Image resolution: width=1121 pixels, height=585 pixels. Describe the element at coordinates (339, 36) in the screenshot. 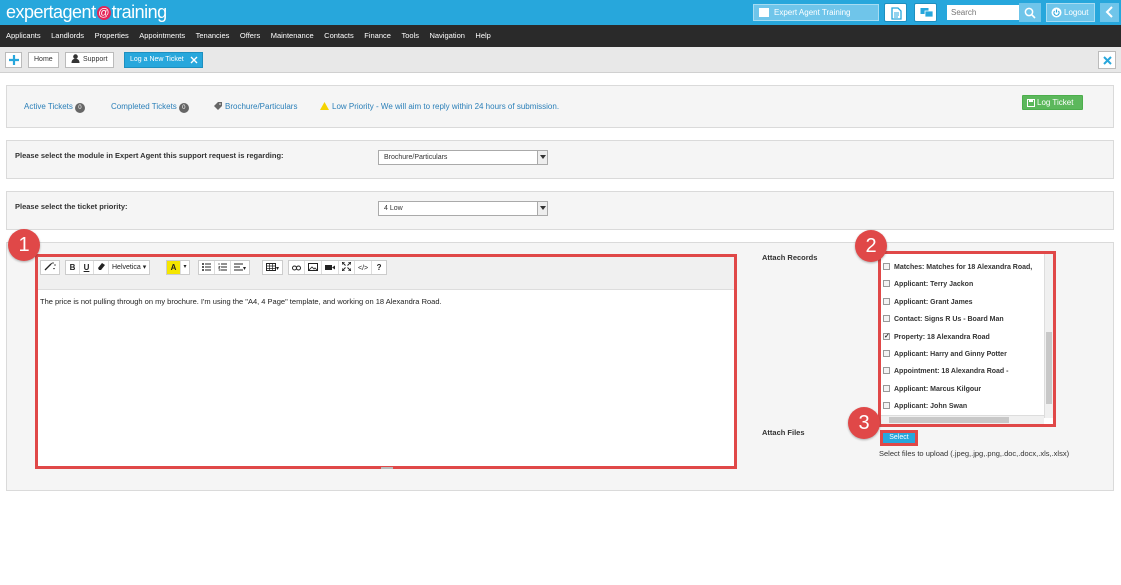

I see `menu-item-contacts: Contacts` at that location.